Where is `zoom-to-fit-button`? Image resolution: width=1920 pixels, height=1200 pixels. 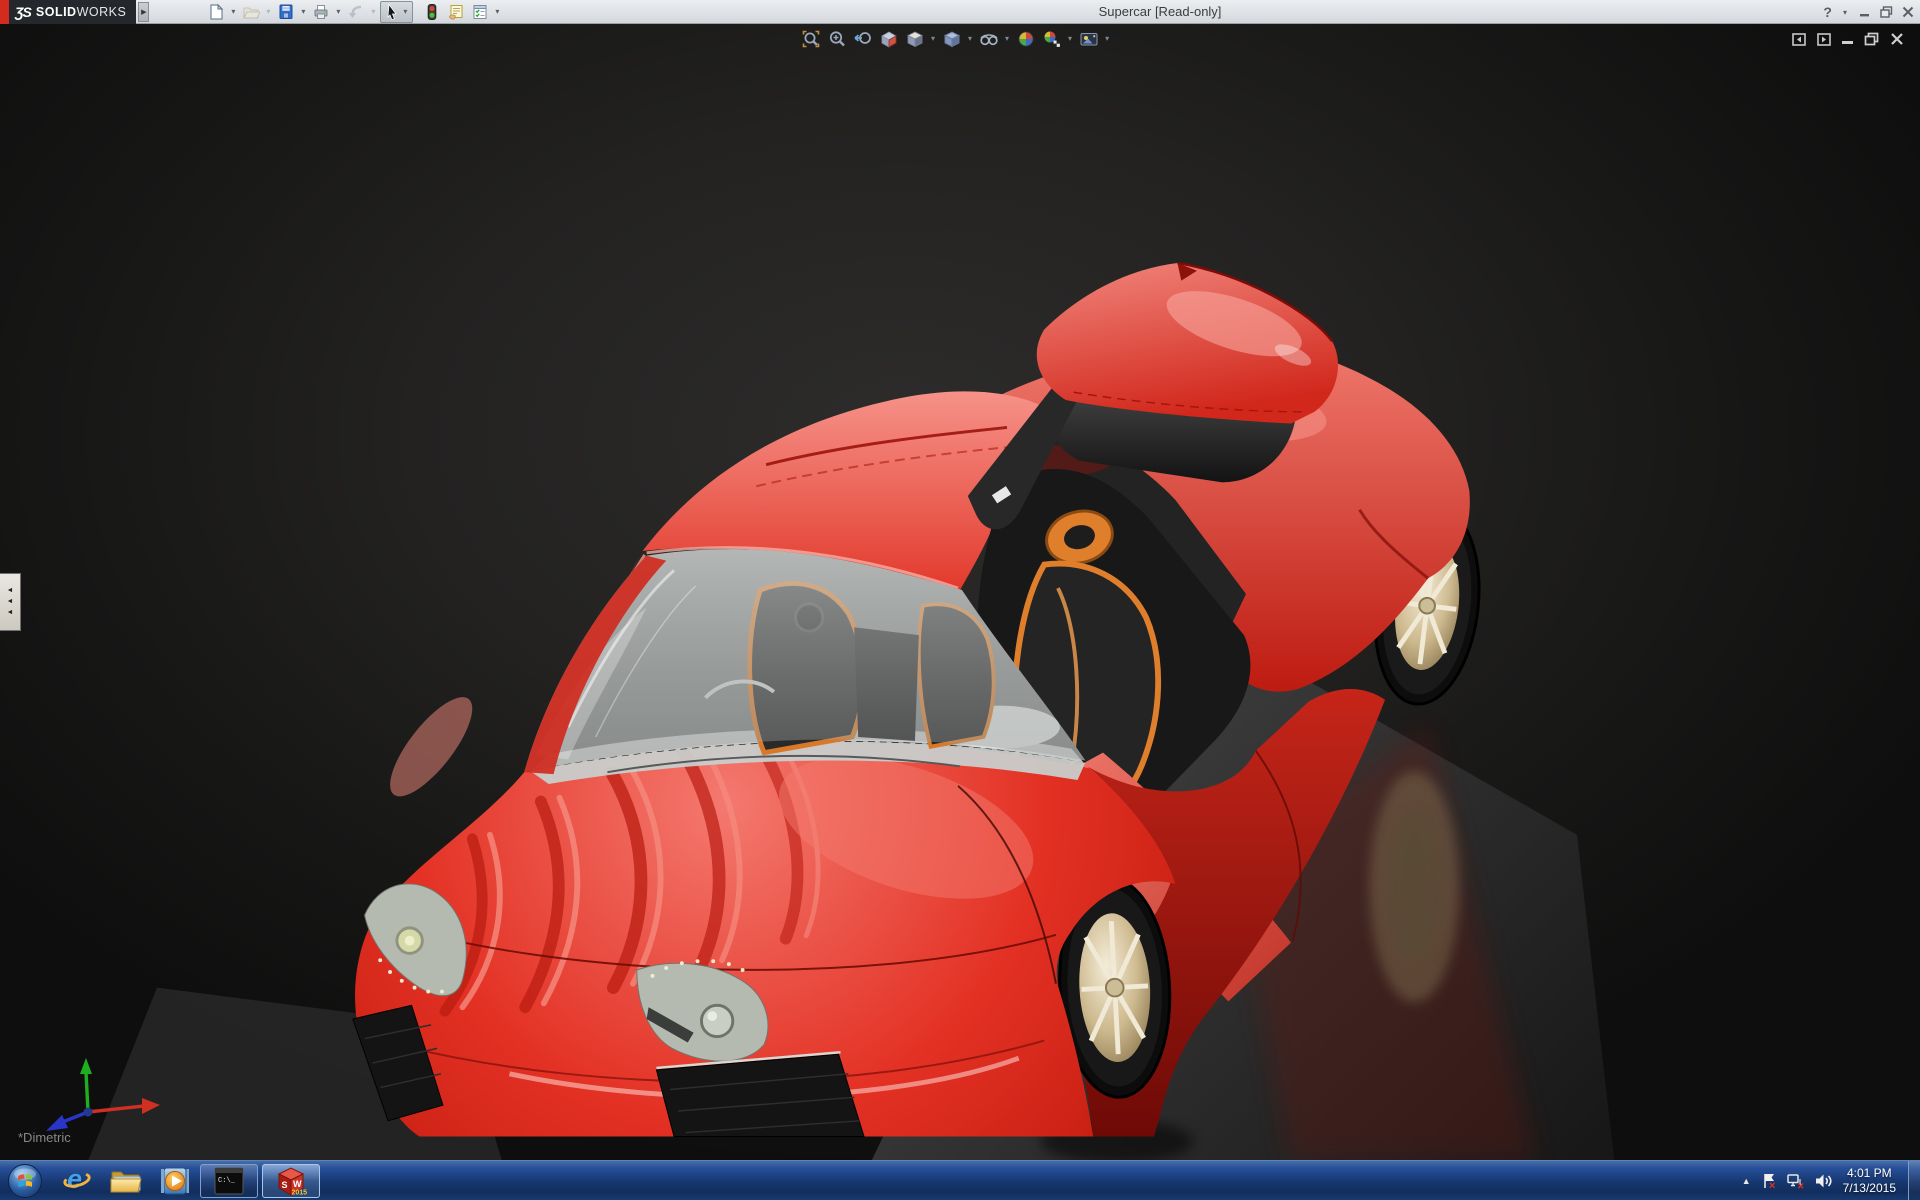 zoom-to-fit-button is located at coordinates (810, 38).